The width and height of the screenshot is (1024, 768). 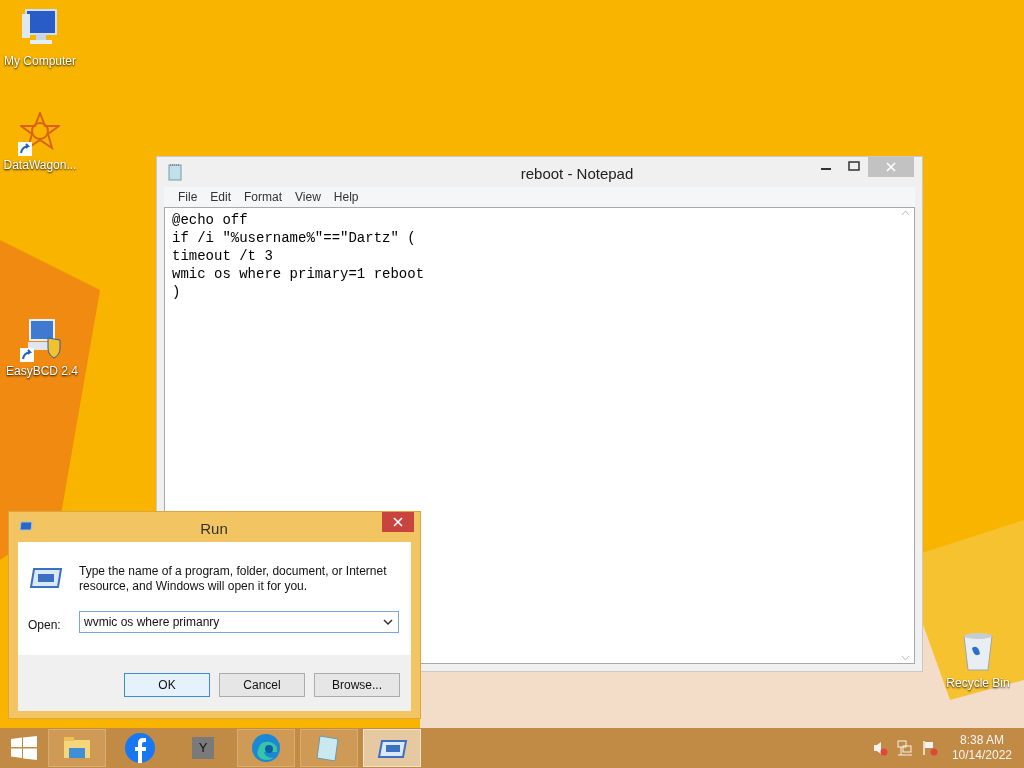 What do you see at coordinates (210, 220) in the screenshot?
I see `code-line: @echo off` at bounding box center [210, 220].